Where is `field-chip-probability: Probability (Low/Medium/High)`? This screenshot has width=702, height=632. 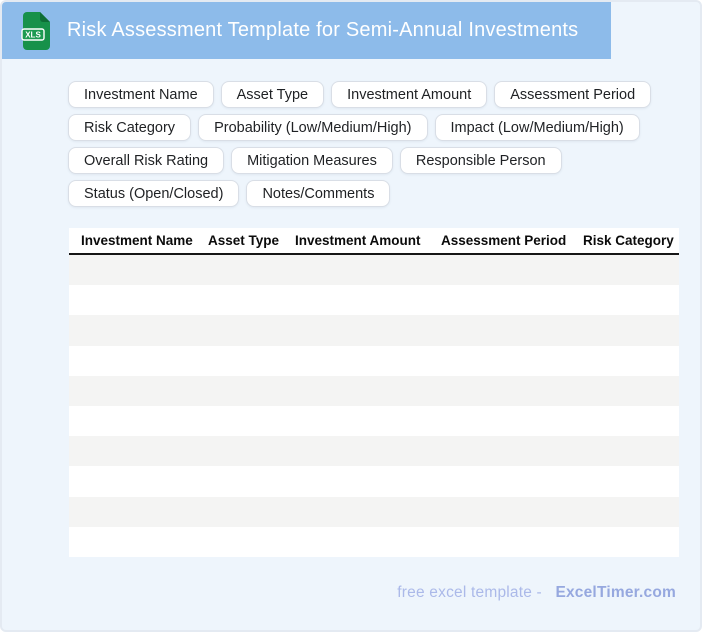 field-chip-probability: Probability (Low/Medium/High) is located at coordinates (313, 127).